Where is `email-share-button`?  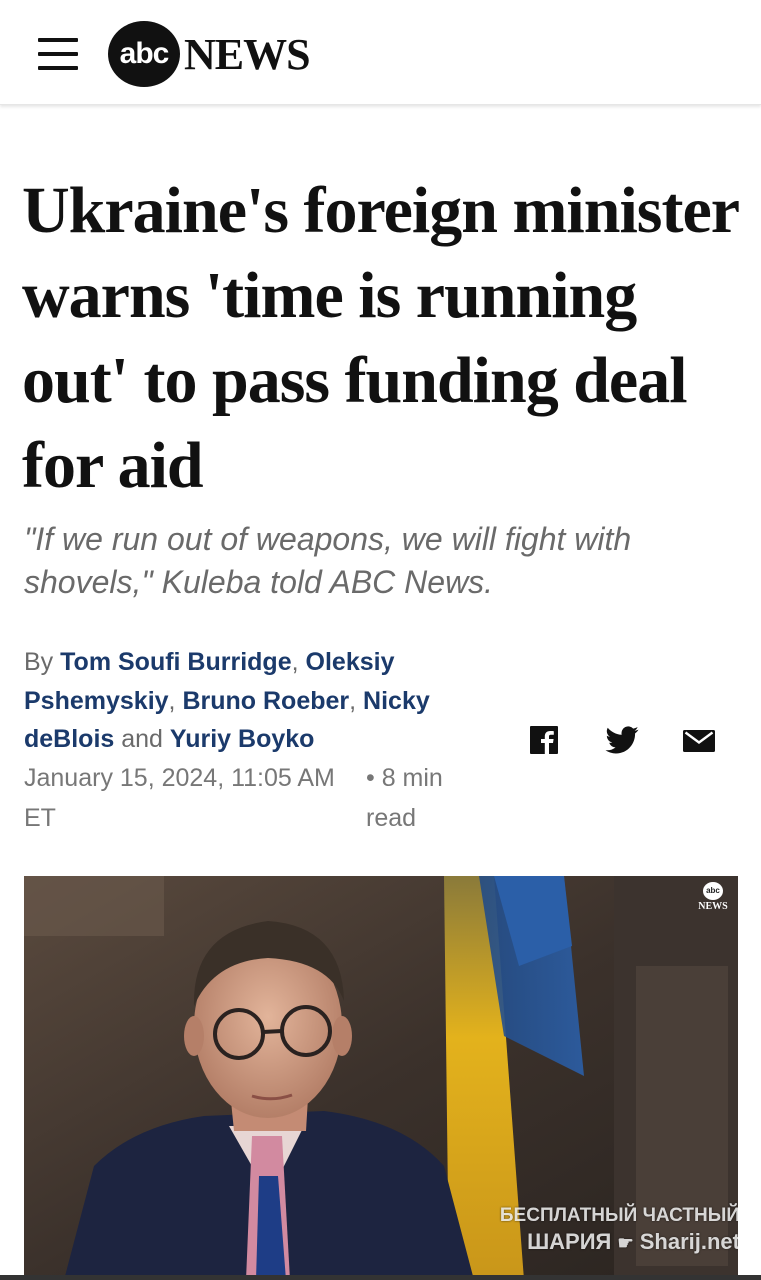
email-share-button is located at coordinates (699, 740).